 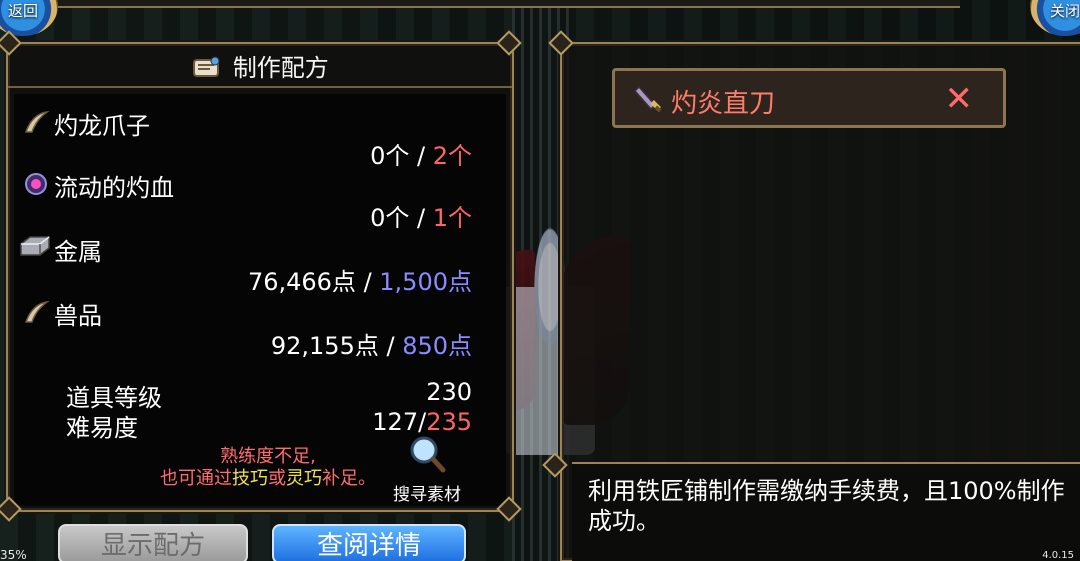 I want to click on difficulty-required: 235, so click(x=449, y=422).